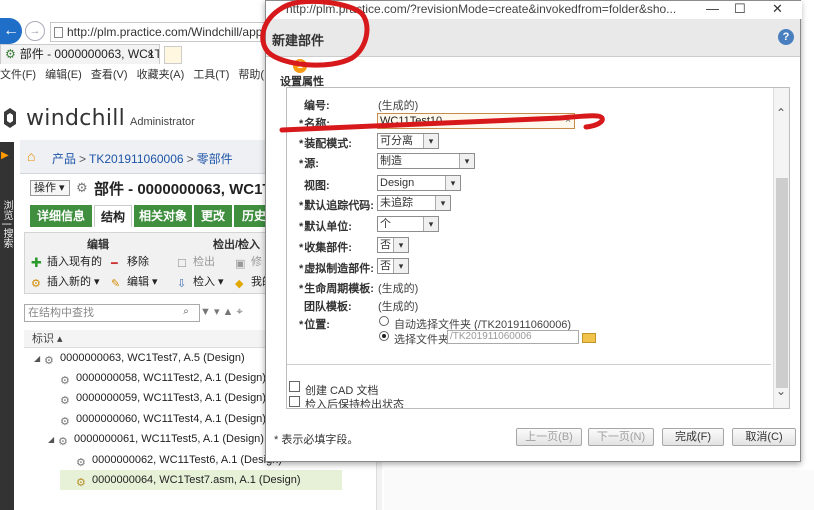 The width and height of the screenshot is (814, 510). Describe the element at coordinates (6, 224) in the screenshot. I see `sidebar-label: 浏览 | 搜索` at that location.